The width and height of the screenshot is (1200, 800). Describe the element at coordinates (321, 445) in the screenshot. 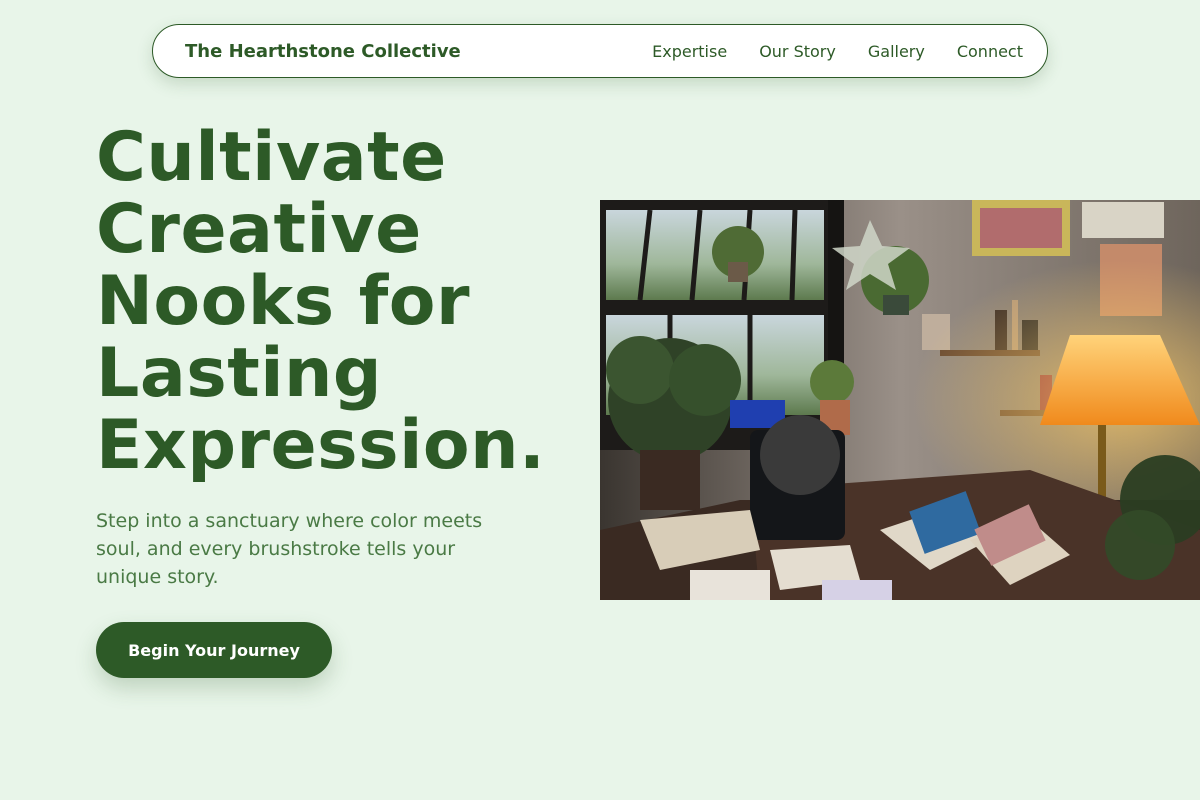

I see `hero-title-line: Expression.` at that location.